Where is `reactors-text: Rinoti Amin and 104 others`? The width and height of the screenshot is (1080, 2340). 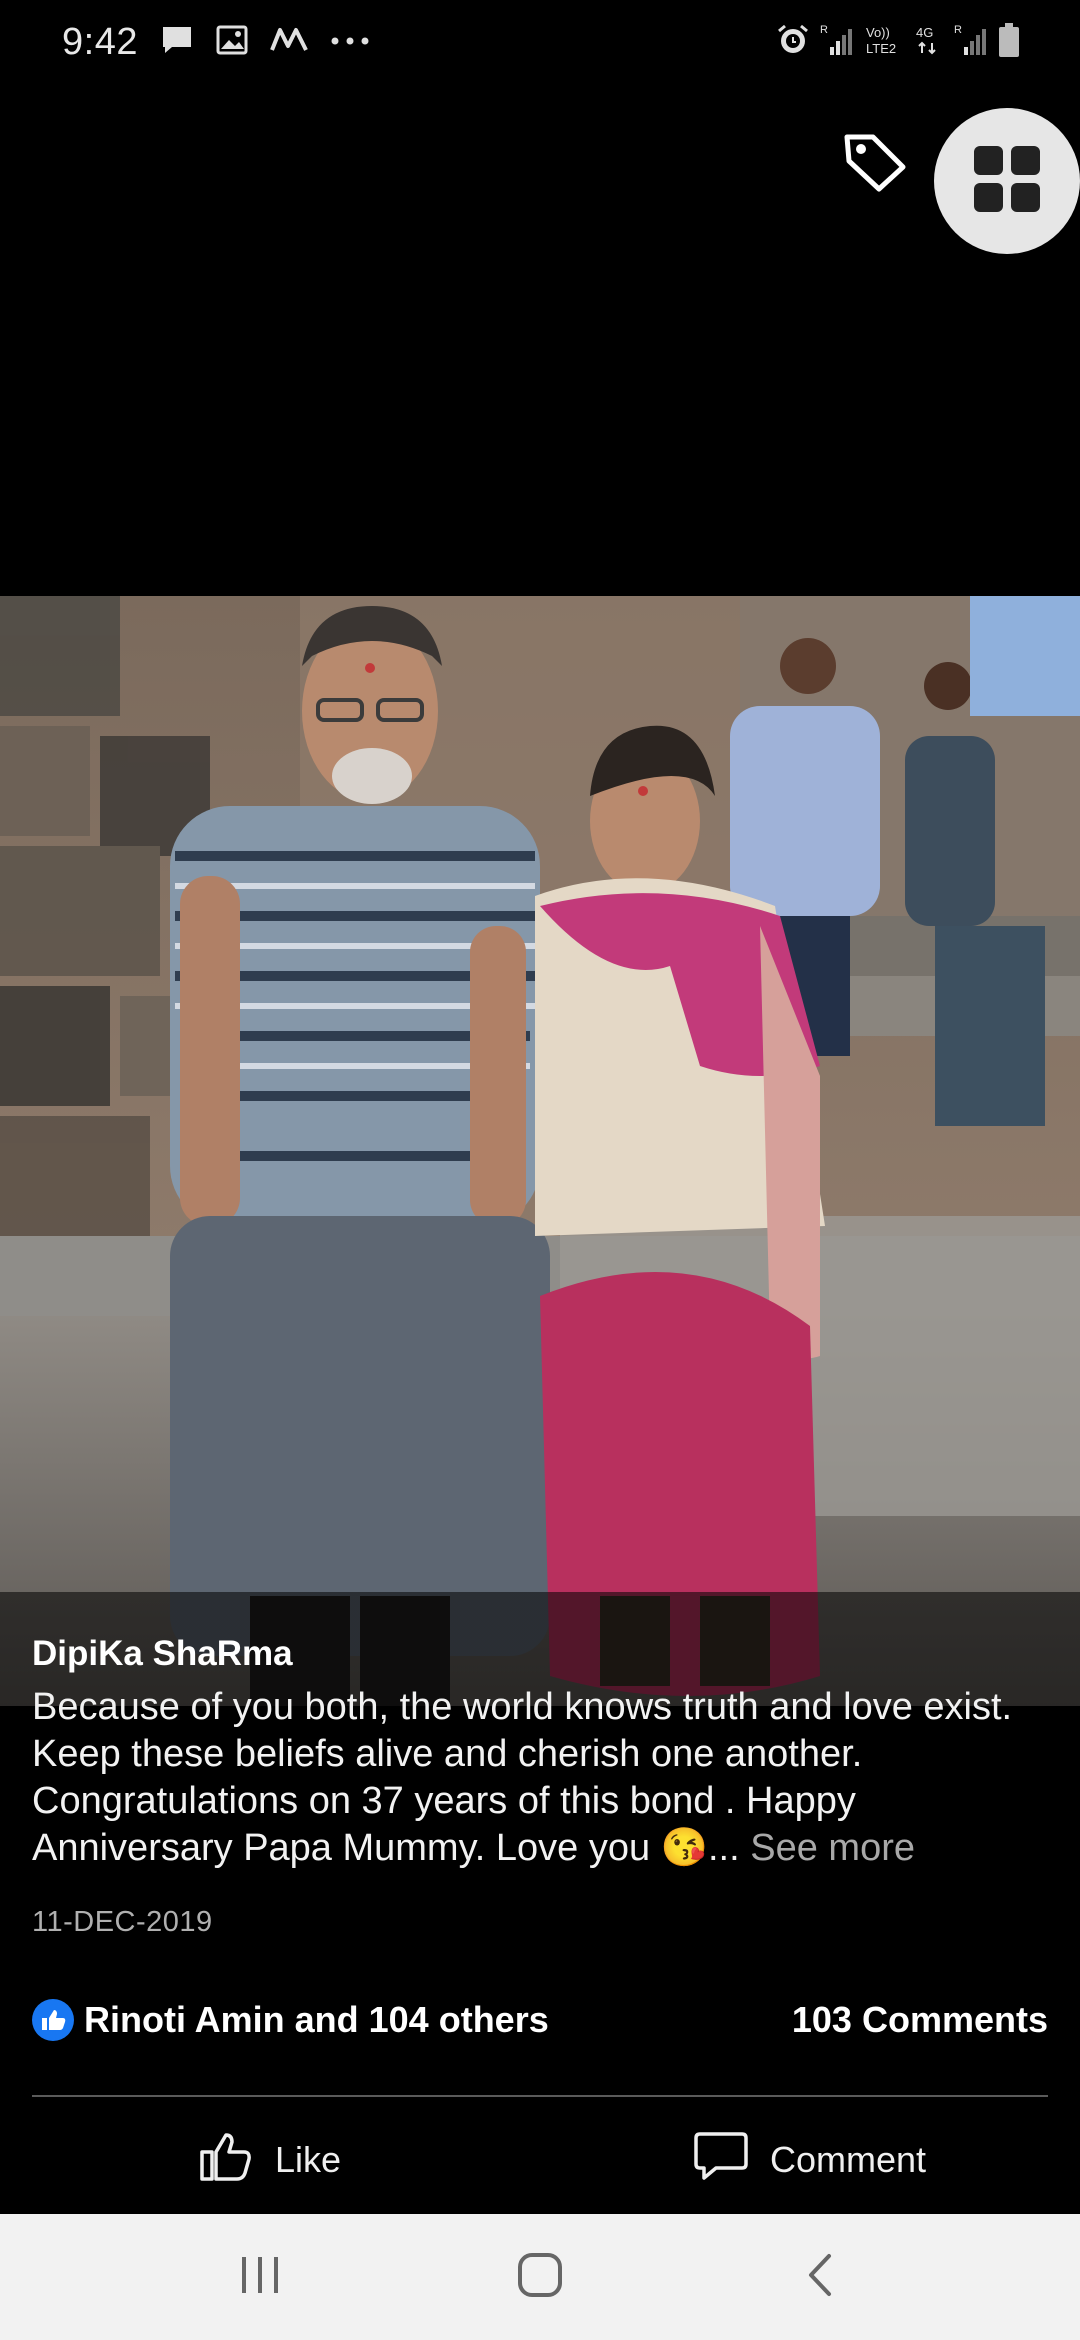 reactors-text: Rinoti Amin and 104 others is located at coordinates (316, 2019).